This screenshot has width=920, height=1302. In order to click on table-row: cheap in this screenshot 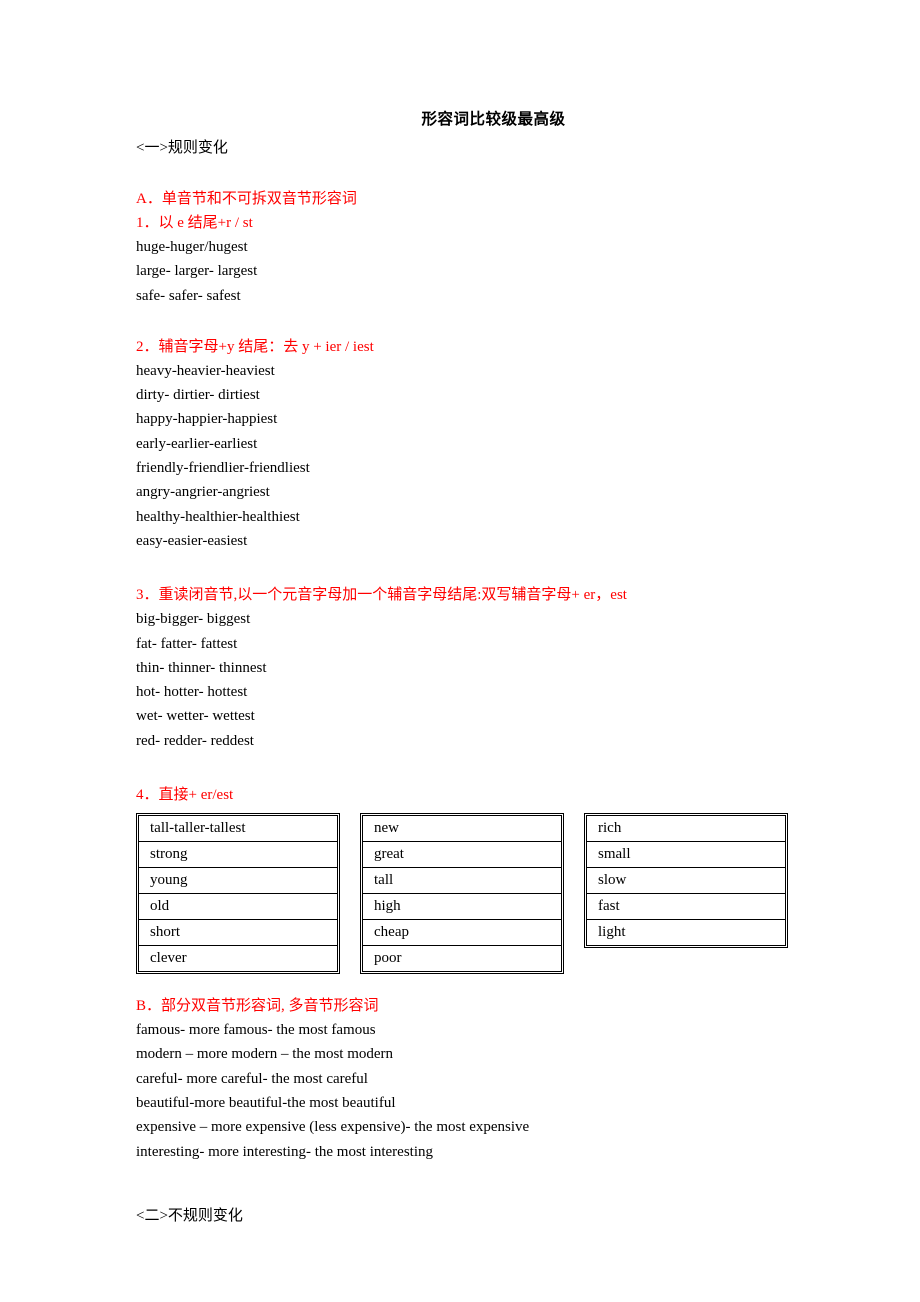, I will do `click(462, 933)`.